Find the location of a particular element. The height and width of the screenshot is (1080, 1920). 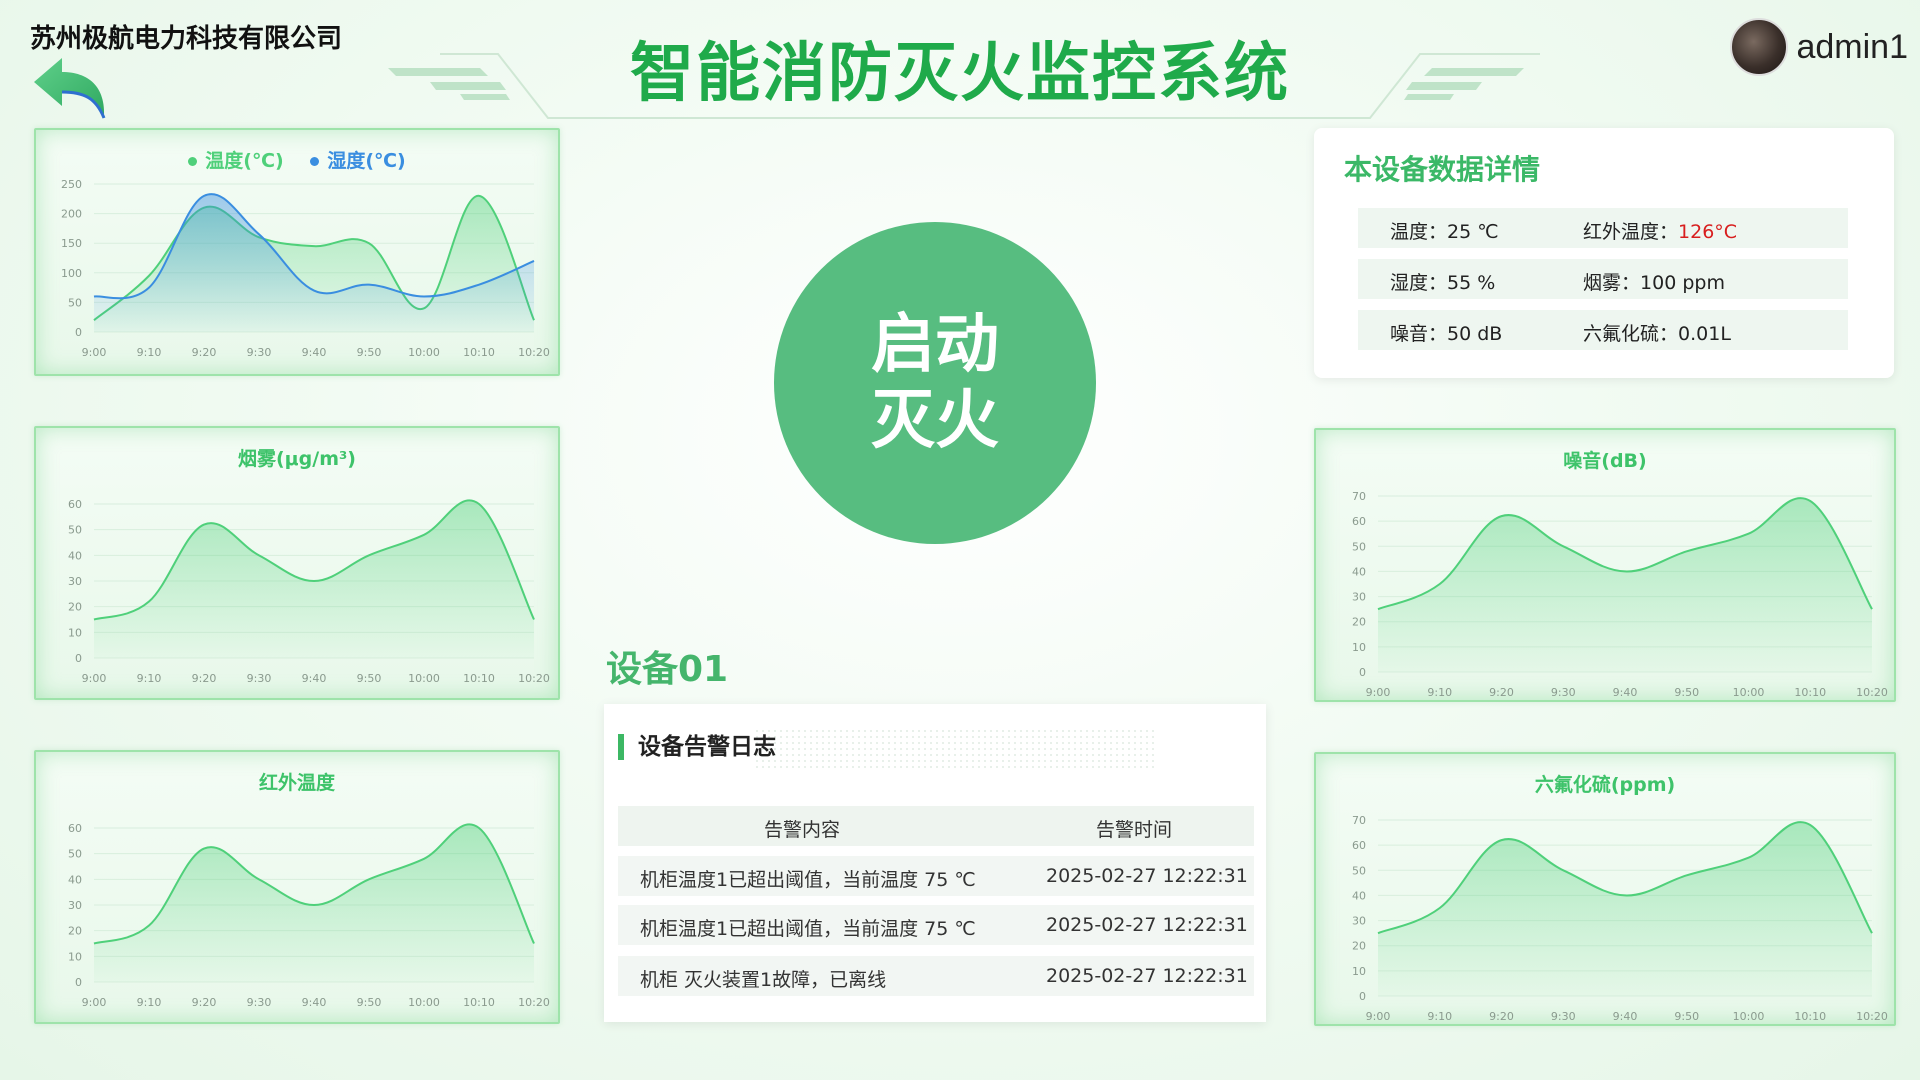

user-menu: admin1 is located at coordinates (1819, 47).